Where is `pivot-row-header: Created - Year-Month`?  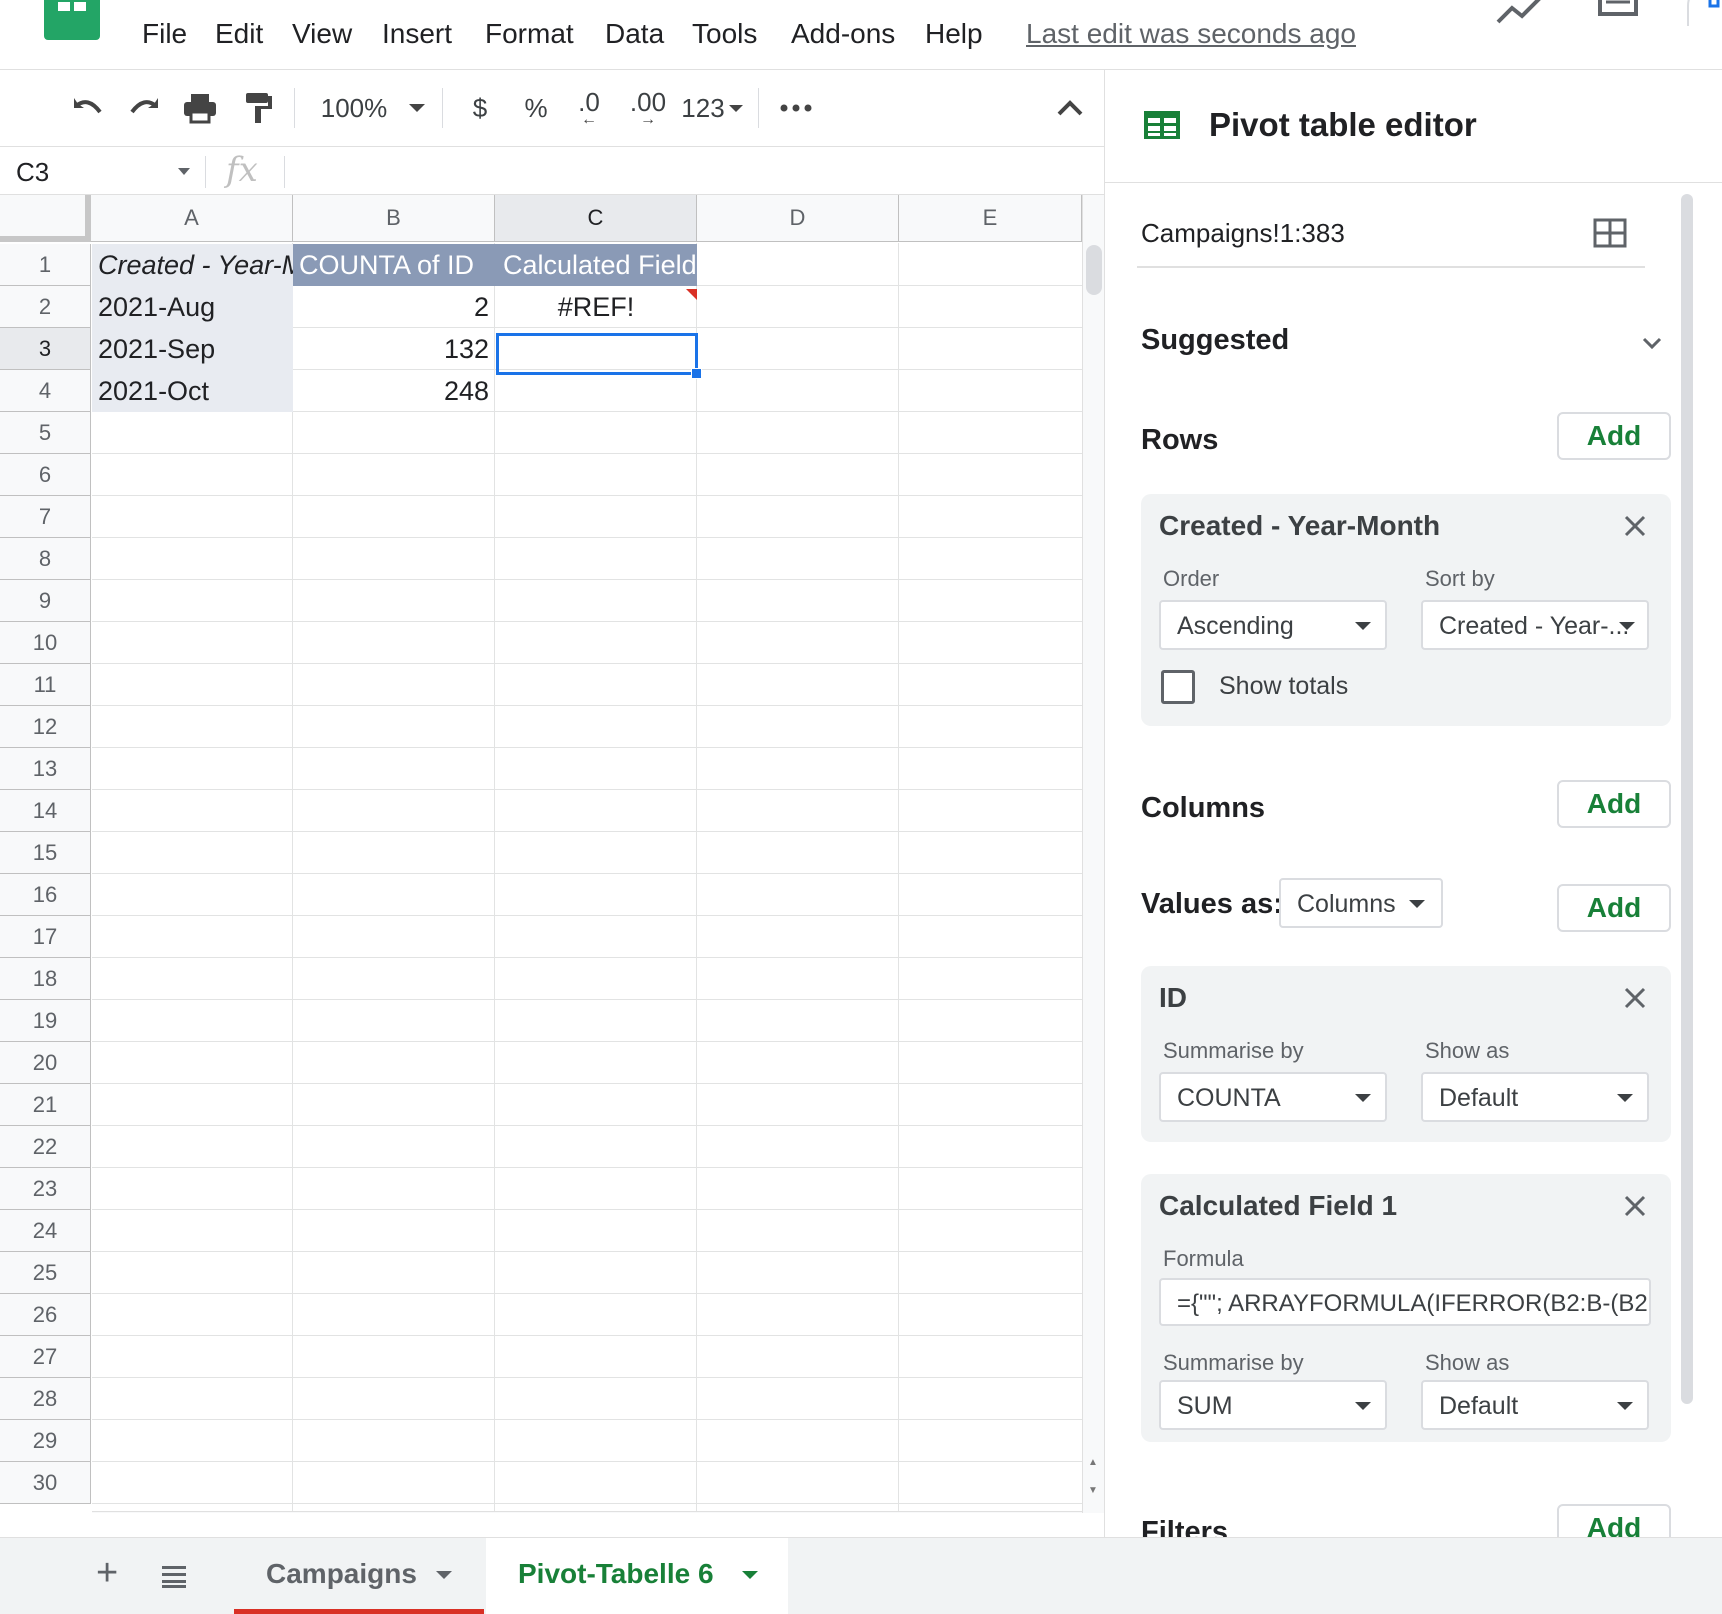
pivot-row-header: Created - Year-Month is located at coordinates (192, 265).